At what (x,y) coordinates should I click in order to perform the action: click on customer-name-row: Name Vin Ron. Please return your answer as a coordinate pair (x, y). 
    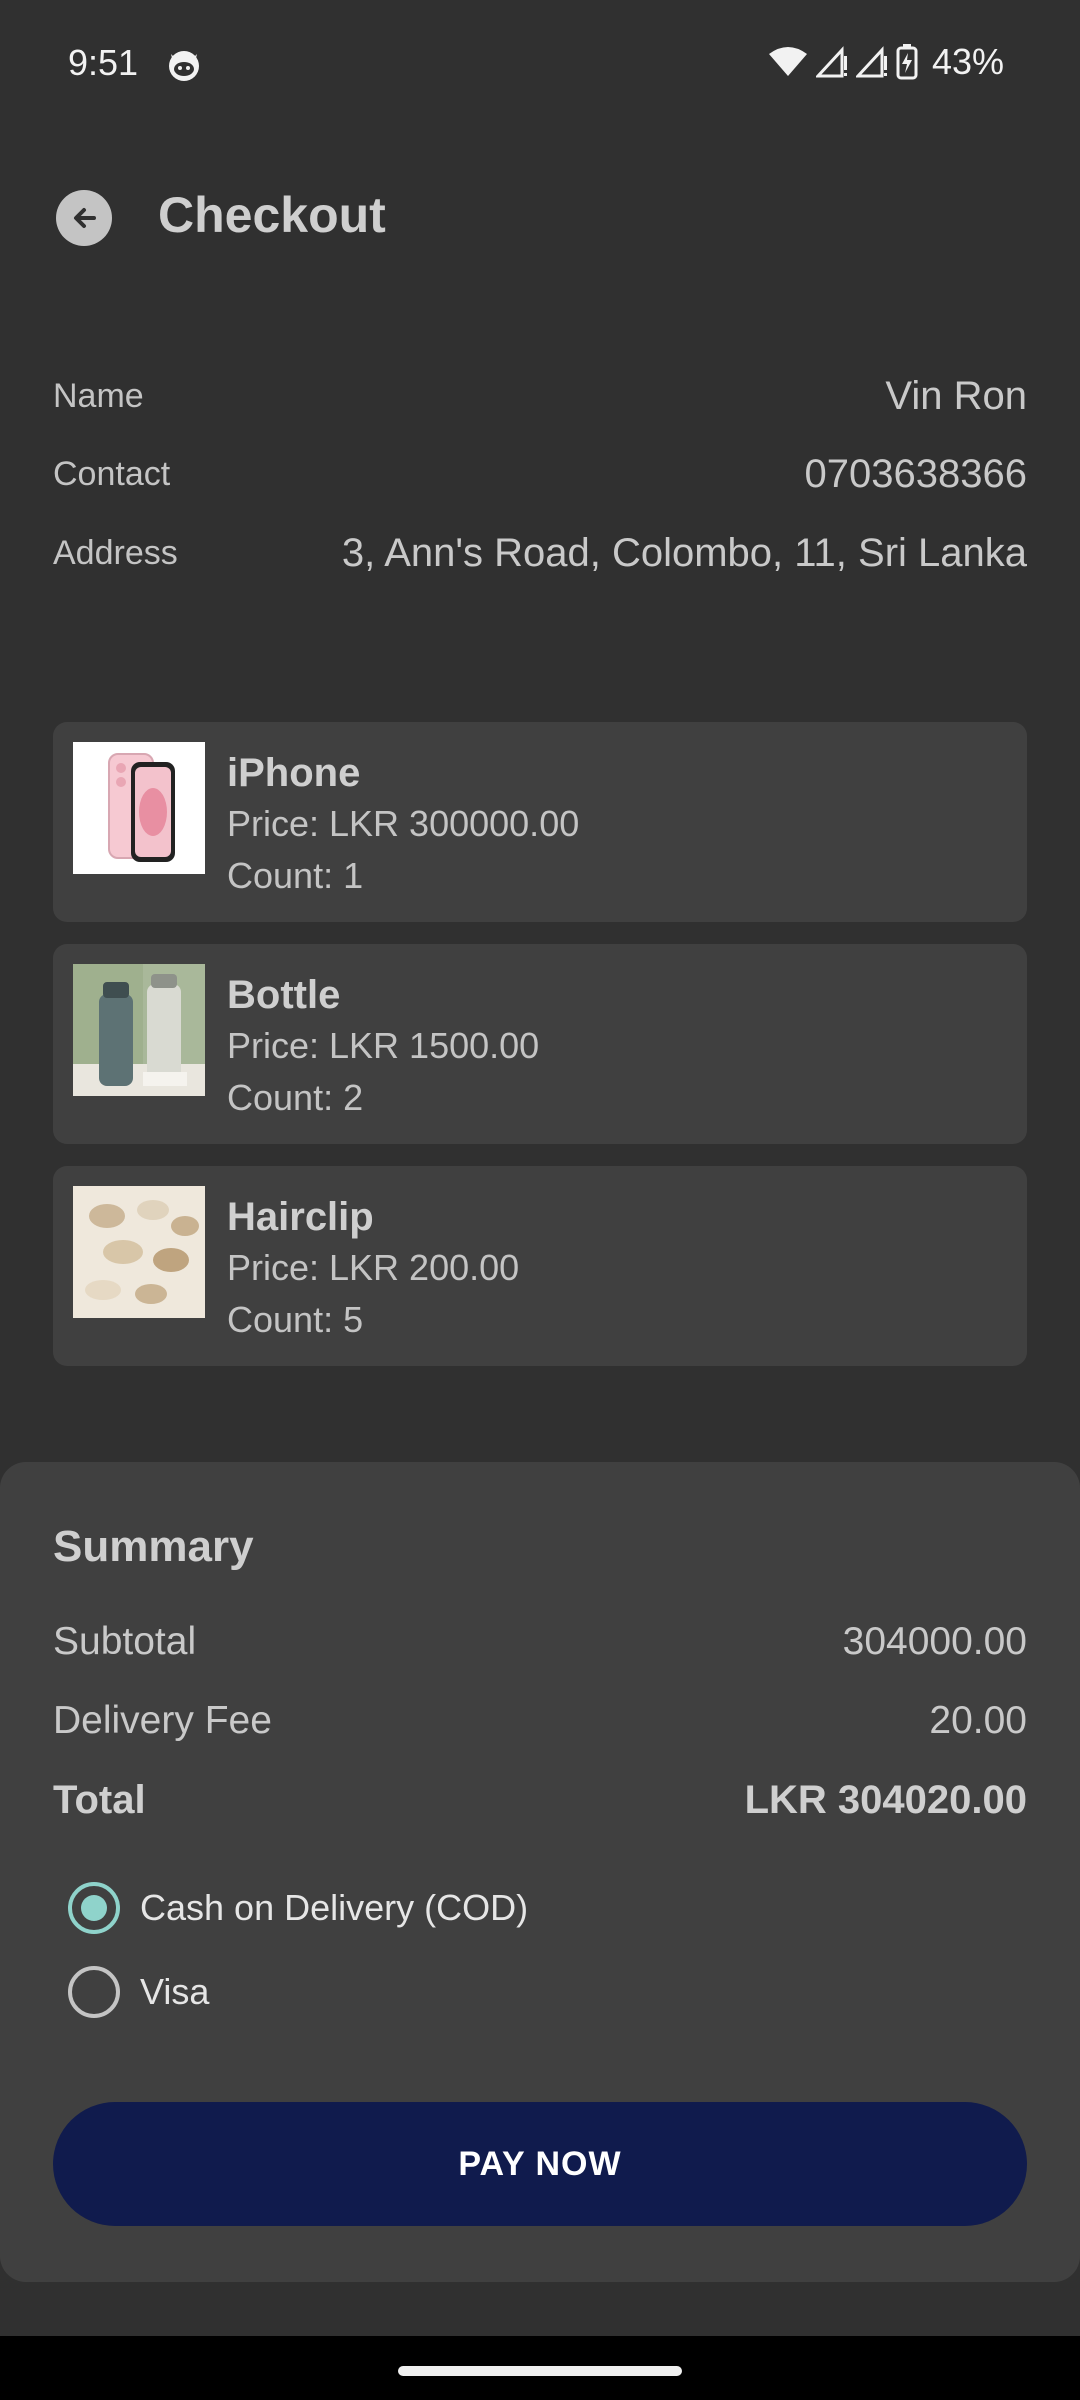
    Looking at the image, I should click on (540, 396).